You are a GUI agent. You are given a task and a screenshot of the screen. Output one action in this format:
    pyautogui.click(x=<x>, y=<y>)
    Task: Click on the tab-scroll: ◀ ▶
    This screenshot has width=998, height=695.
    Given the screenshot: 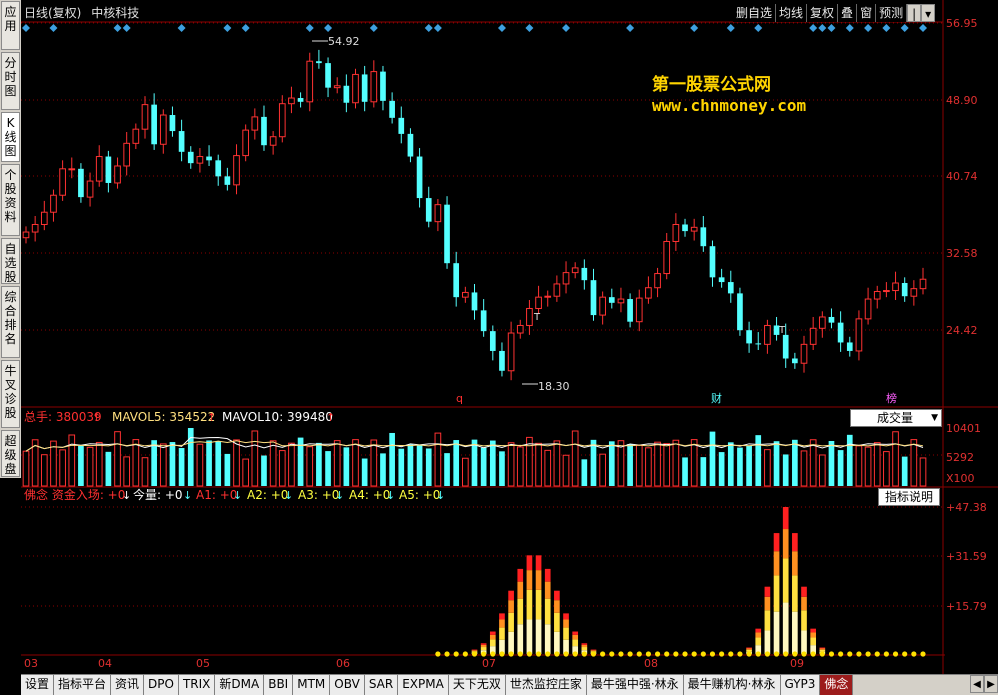 What is the action you would take?
    pyautogui.click(x=984, y=684)
    